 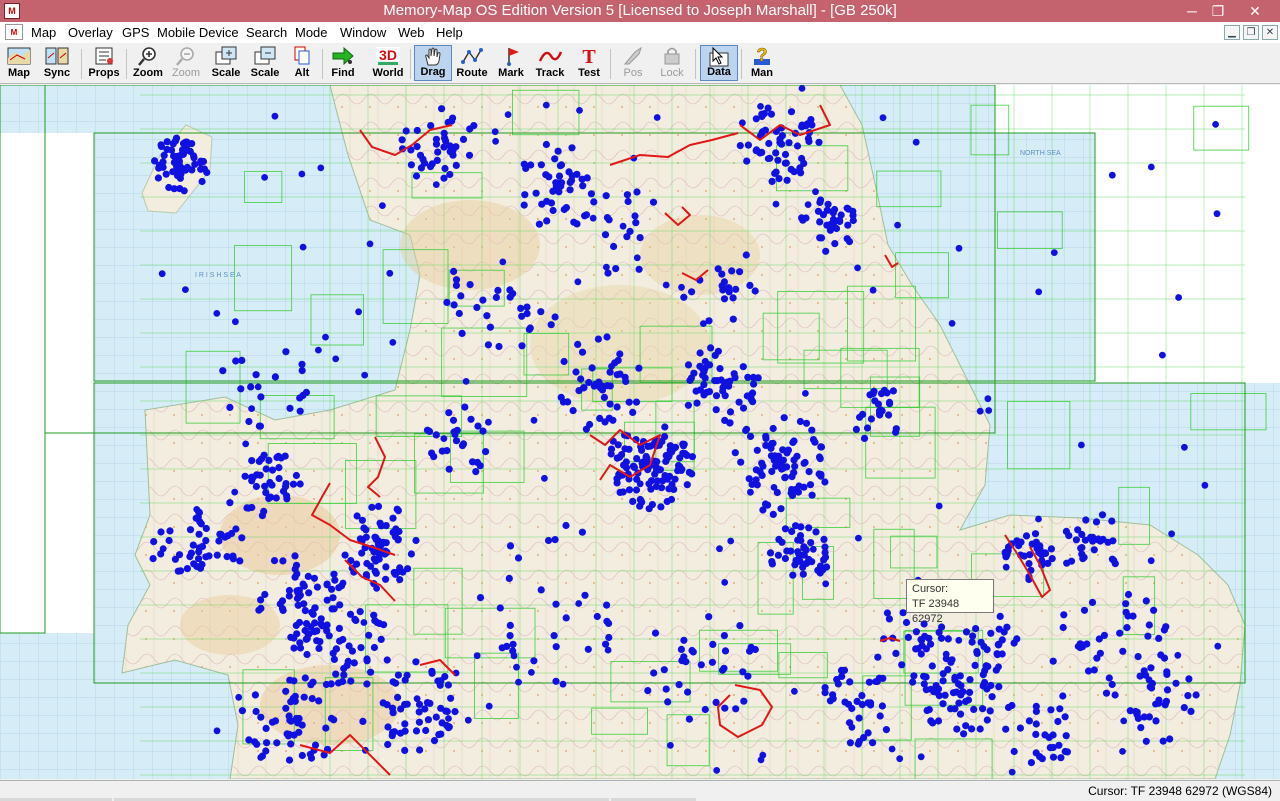 What do you see at coordinates (1251, 32) in the screenshot?
I see `mdi-restore-button: ❐` at bounding box center [1251, 32].